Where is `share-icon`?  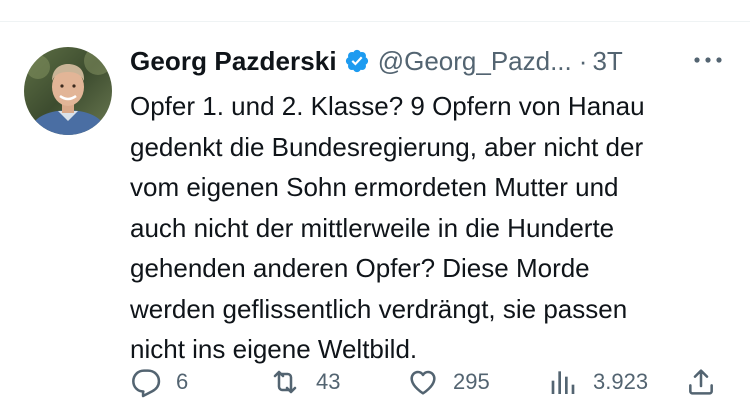 share-icon is located at coordinates (701, 382).